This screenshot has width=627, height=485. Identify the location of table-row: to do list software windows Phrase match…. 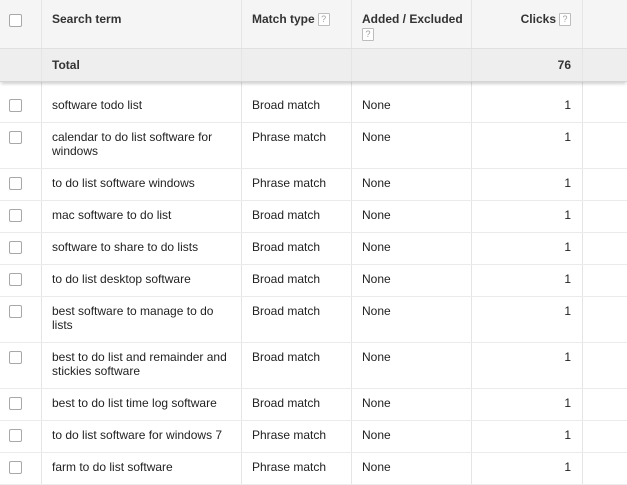
(313, 185).